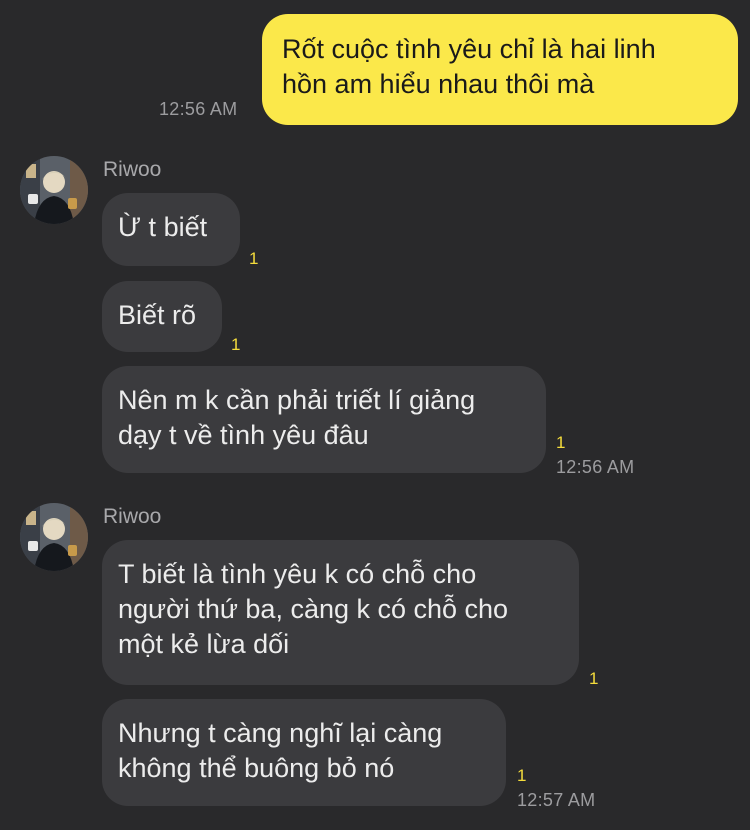 Image resolution: width=750 pixels, height=830 pixels. Describe the element at coordinates (171, 229) in the screenshot. I see `incoming-message-bubble: Ừ t biết` at that location.